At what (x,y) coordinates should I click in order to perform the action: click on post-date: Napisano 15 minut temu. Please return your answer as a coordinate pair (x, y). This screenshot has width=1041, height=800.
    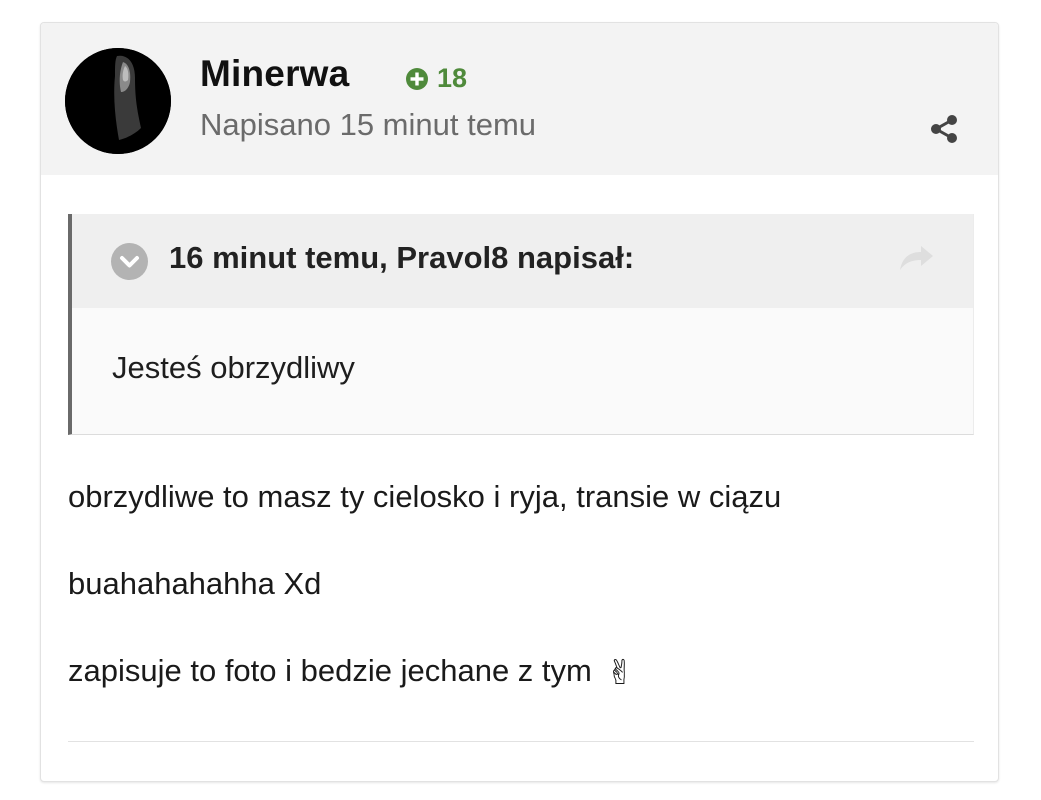
    Looking at the image, I should click on (368, 125).